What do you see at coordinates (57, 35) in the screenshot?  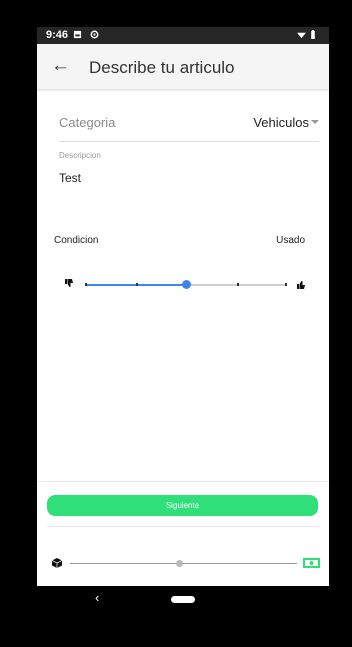 I see `status-time: 9:46` at bounding box center [57, 35].